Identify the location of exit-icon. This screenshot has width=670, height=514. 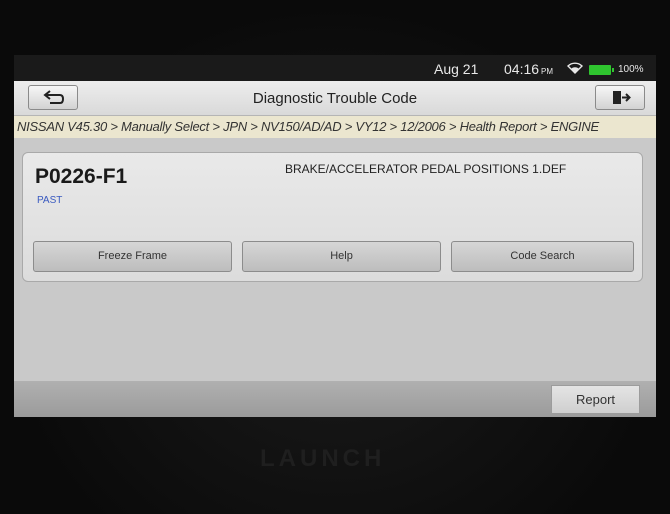
(622, 97).